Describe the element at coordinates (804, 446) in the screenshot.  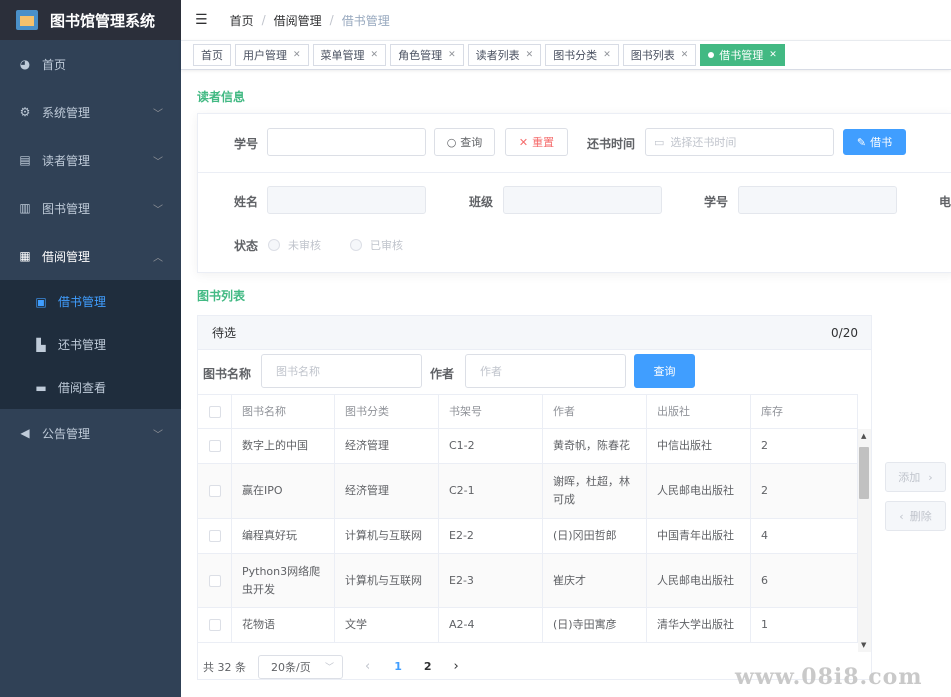
I see `cell-stock: 2` at that location.